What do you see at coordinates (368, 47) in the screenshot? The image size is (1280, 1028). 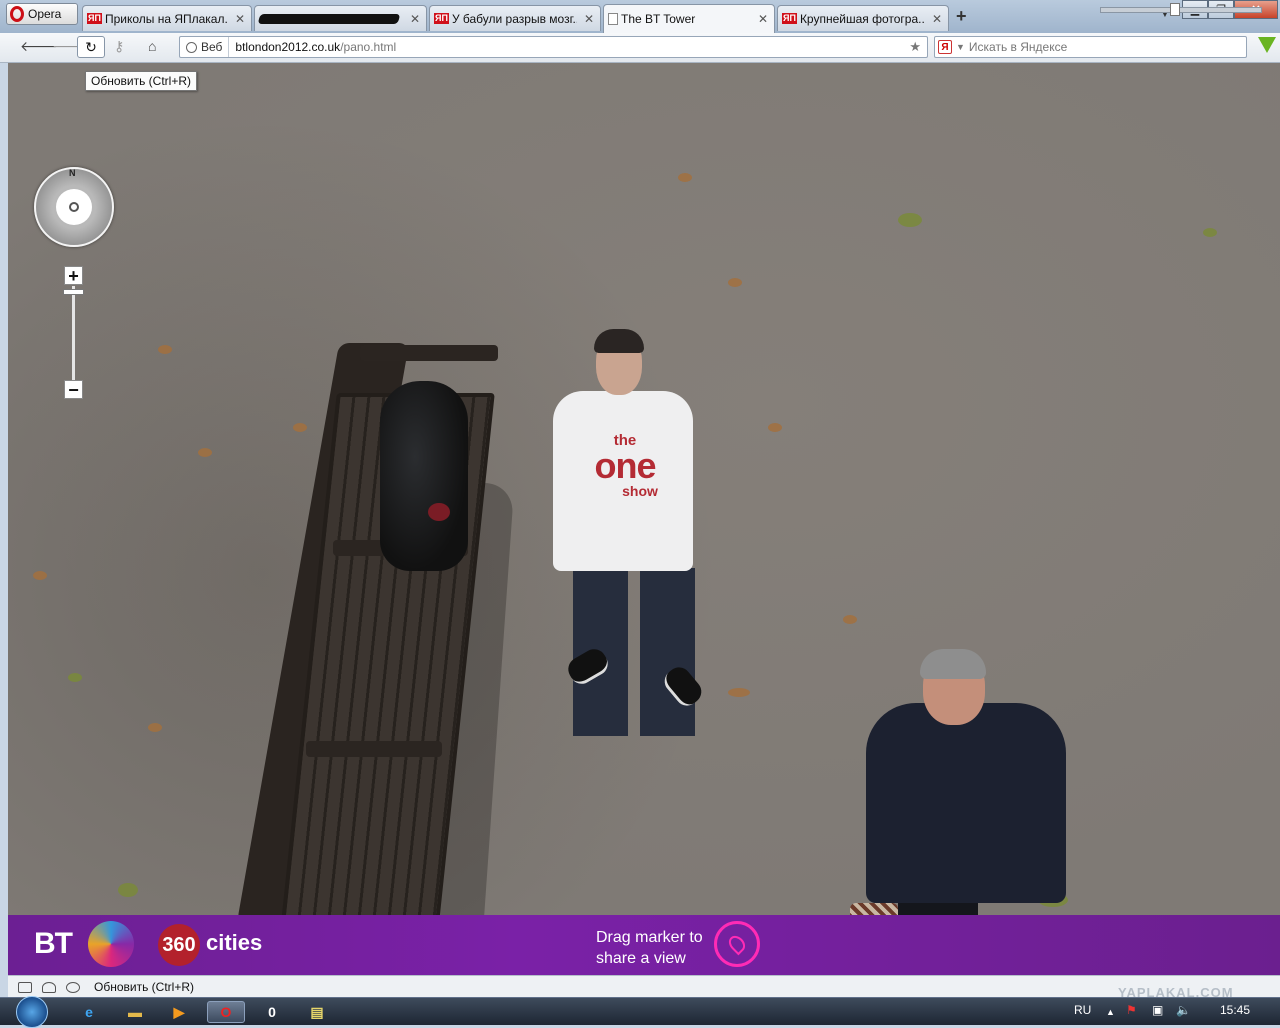 I see `url-path: /pano.html` at bounding box center [368, 47].